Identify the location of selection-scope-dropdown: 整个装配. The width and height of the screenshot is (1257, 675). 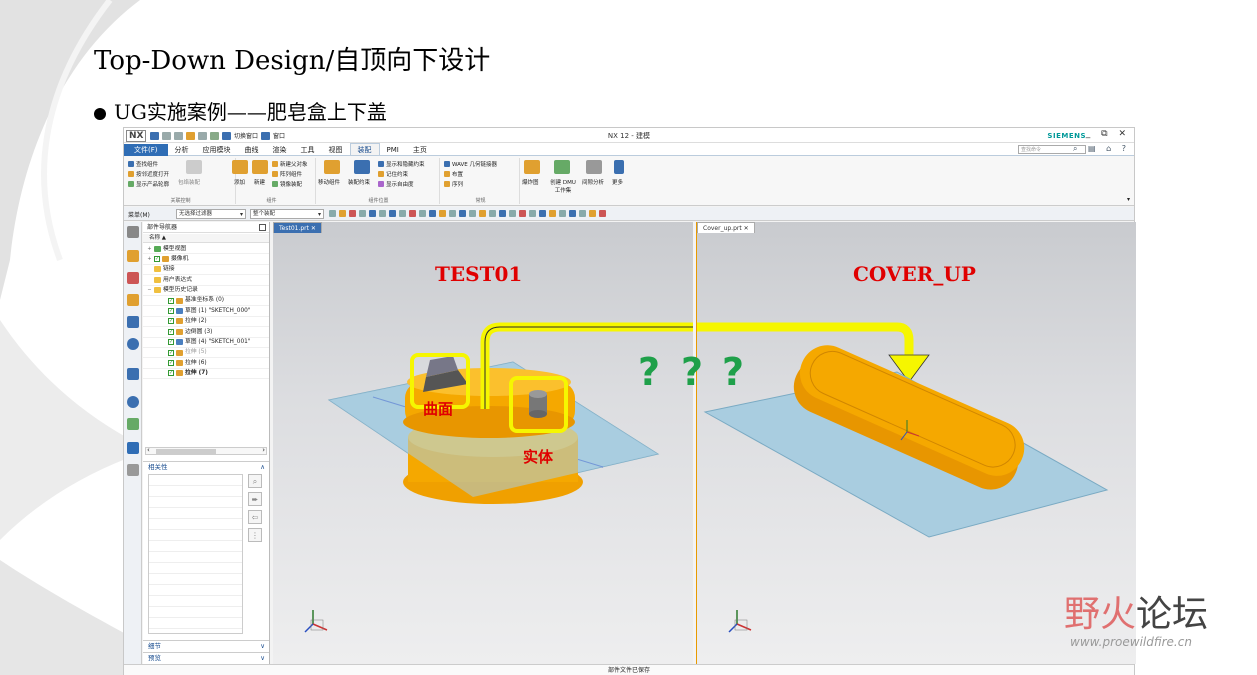
(287, 214).